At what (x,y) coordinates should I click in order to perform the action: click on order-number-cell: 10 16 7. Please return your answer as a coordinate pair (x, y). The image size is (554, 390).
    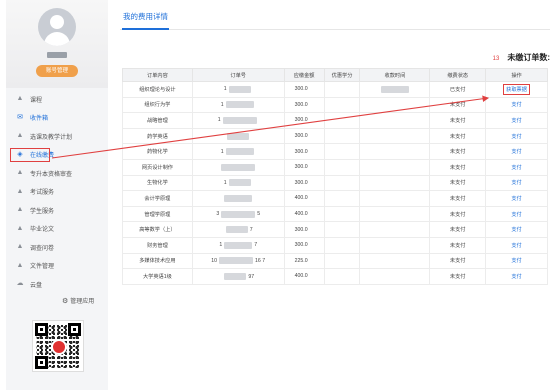
    Looking at the image, I should click on (238, 261).